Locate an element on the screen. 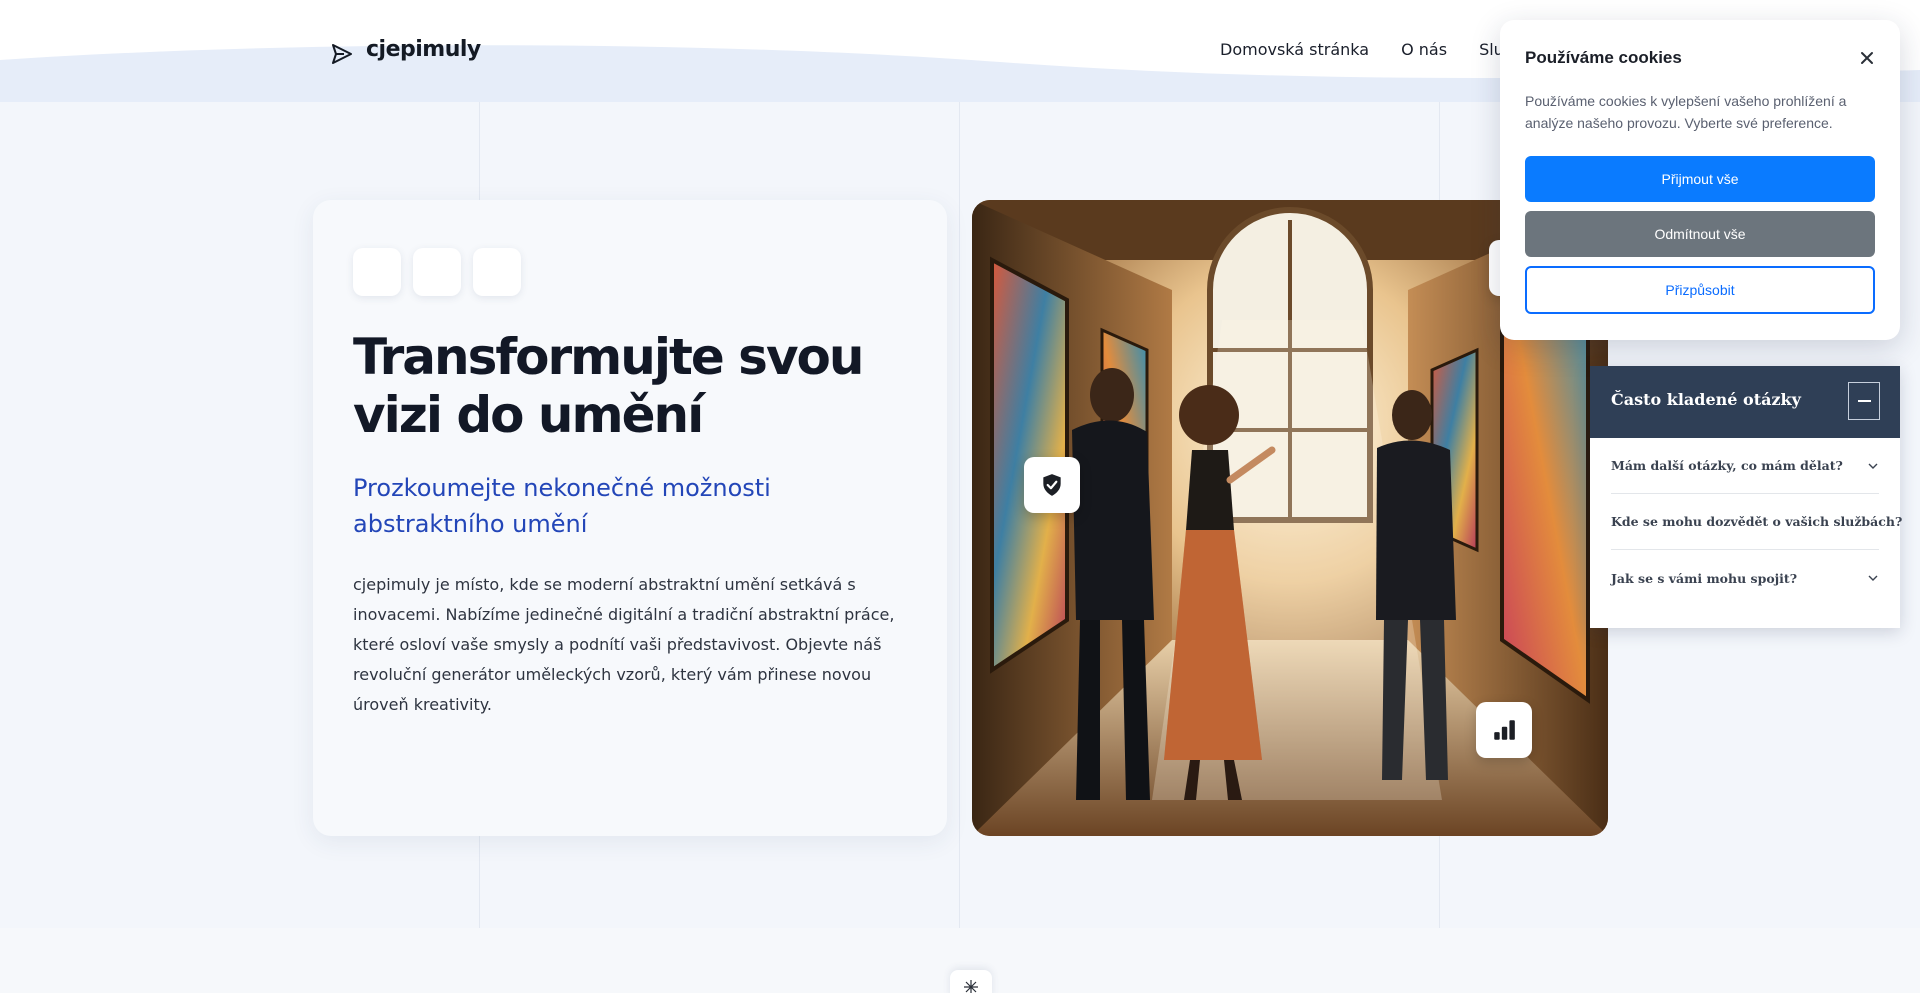 This screenshot has height=993, width=1920. nav-item-about: O nás is located at coordinates (1424, 49).